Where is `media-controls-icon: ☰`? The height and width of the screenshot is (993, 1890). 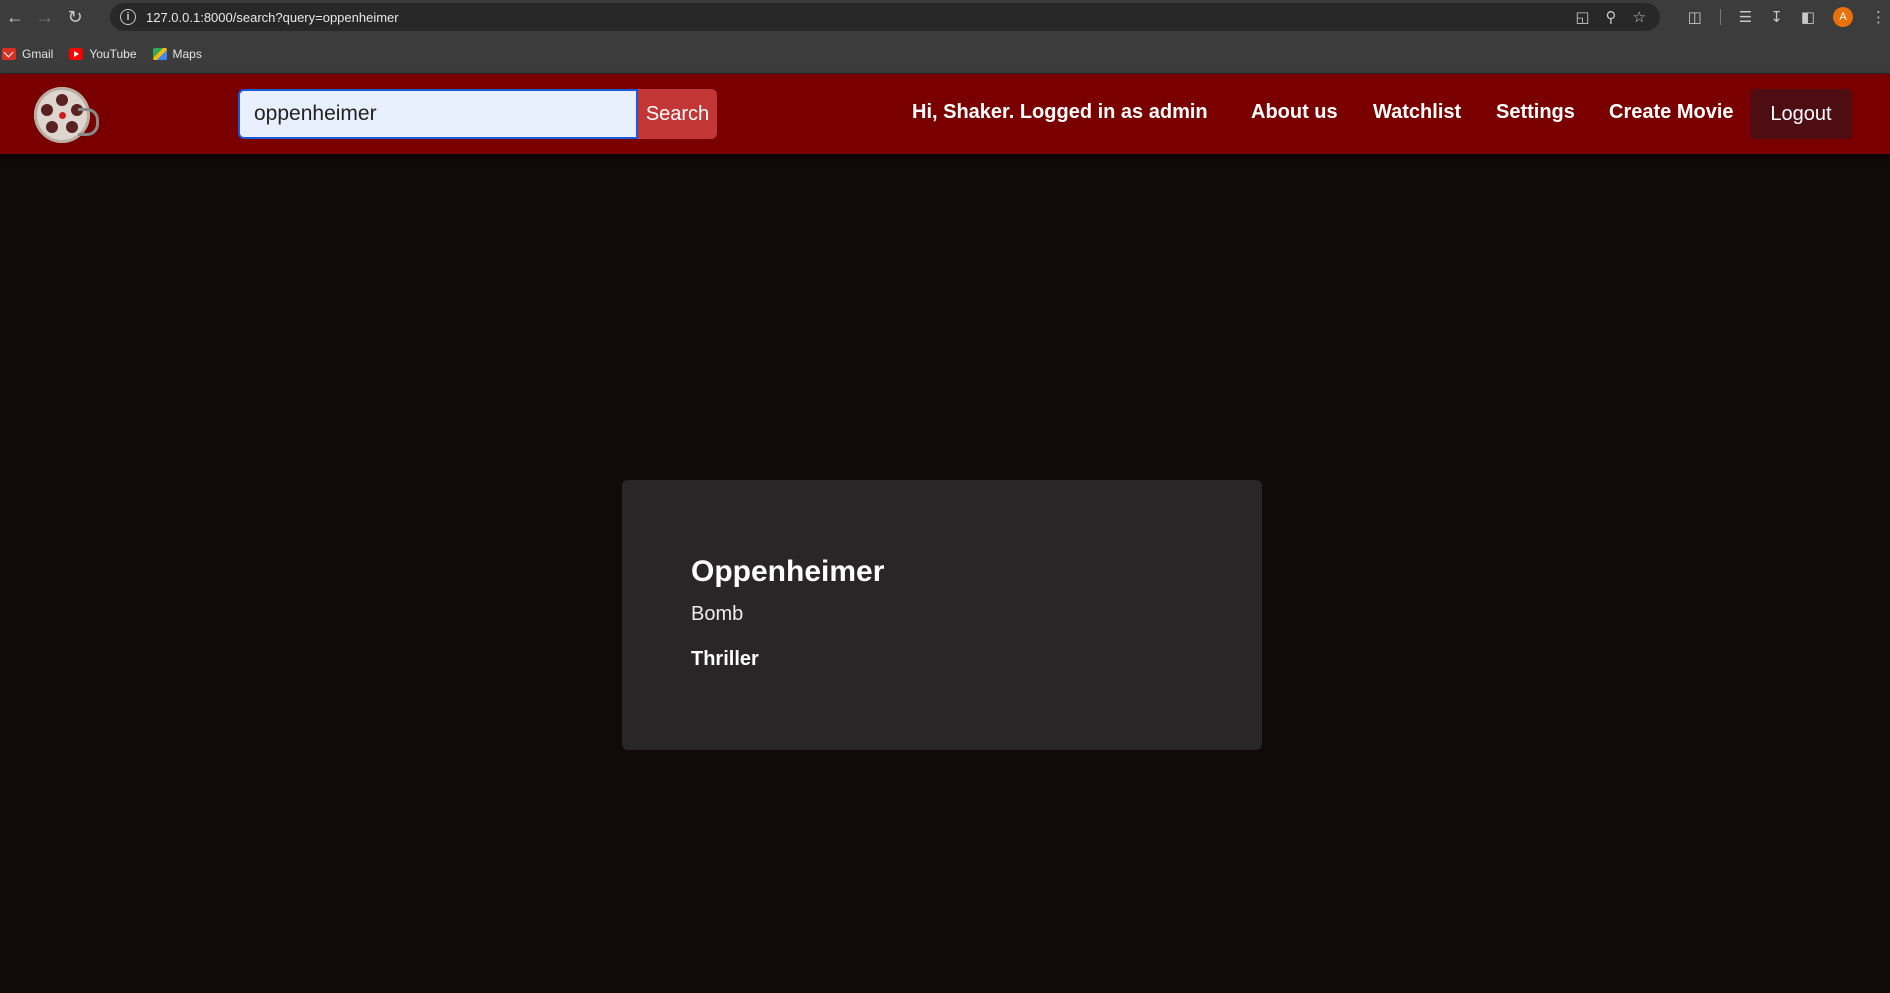
media-controls-icon: ☰ is located at coordinates (1745, 17).